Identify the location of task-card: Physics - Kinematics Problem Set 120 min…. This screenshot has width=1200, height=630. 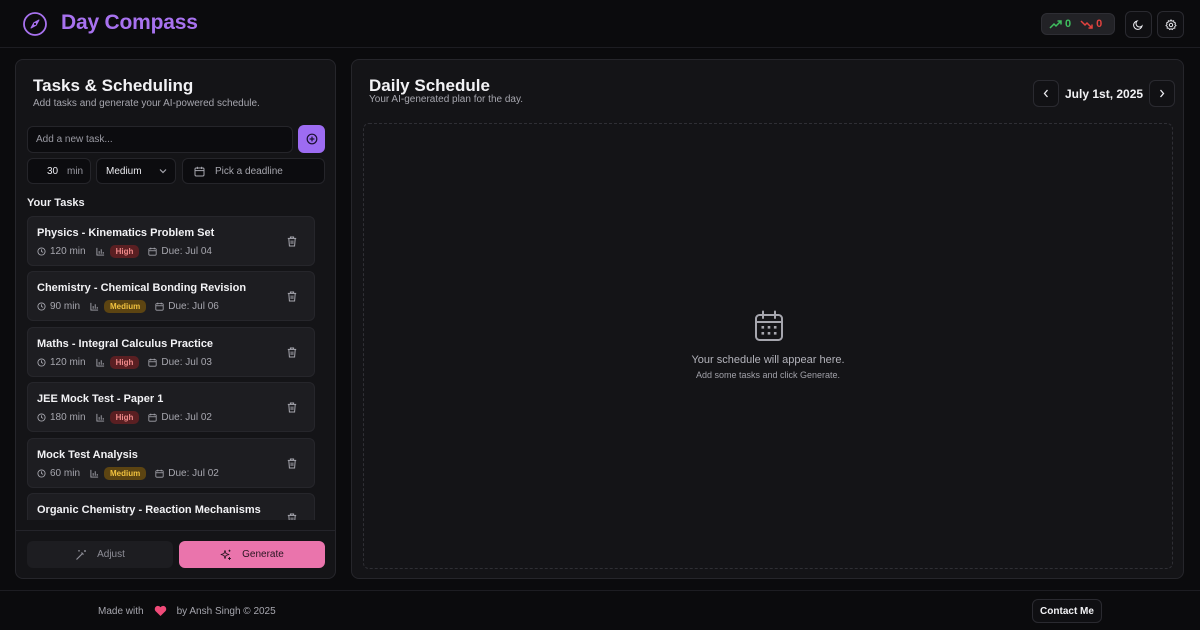
(171, 241).